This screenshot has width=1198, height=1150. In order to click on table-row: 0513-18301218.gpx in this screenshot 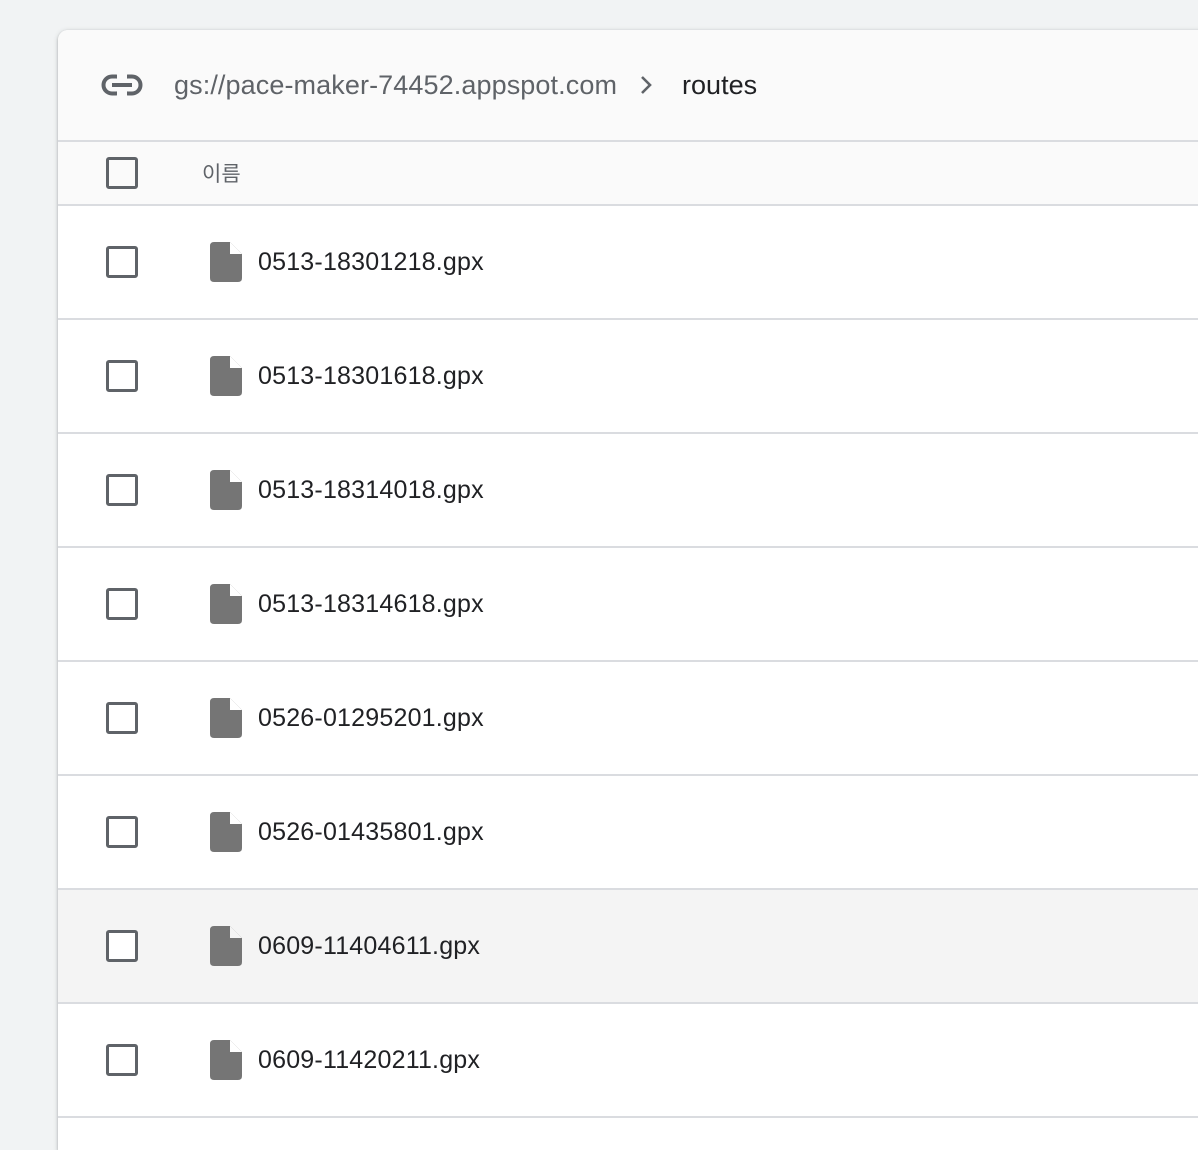, I will do `click(628, 263)`.